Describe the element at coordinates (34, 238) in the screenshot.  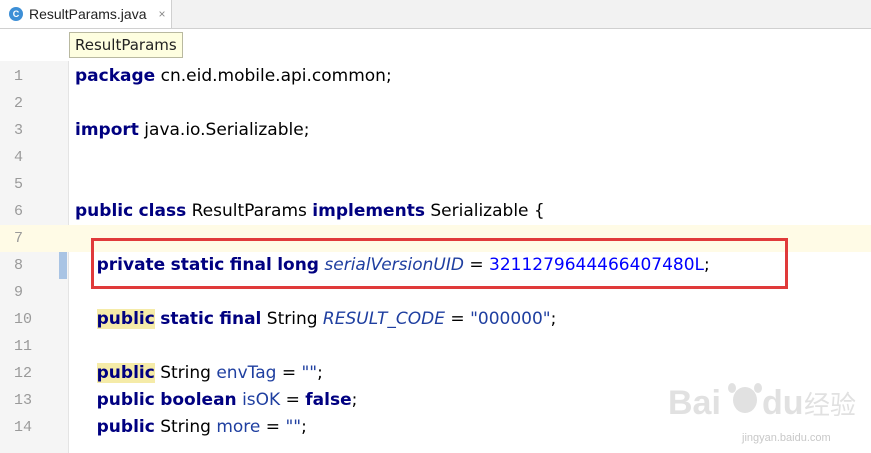
I see `line-number: 7` at that location.